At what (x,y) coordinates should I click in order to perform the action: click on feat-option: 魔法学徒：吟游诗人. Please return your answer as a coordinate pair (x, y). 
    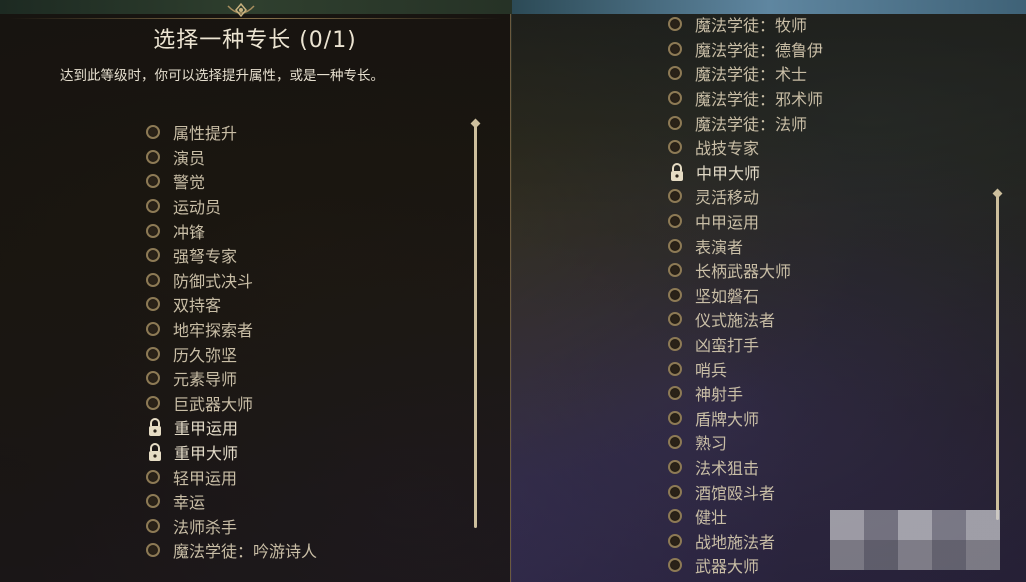
    Looking at the image, I should click on (231, 550).